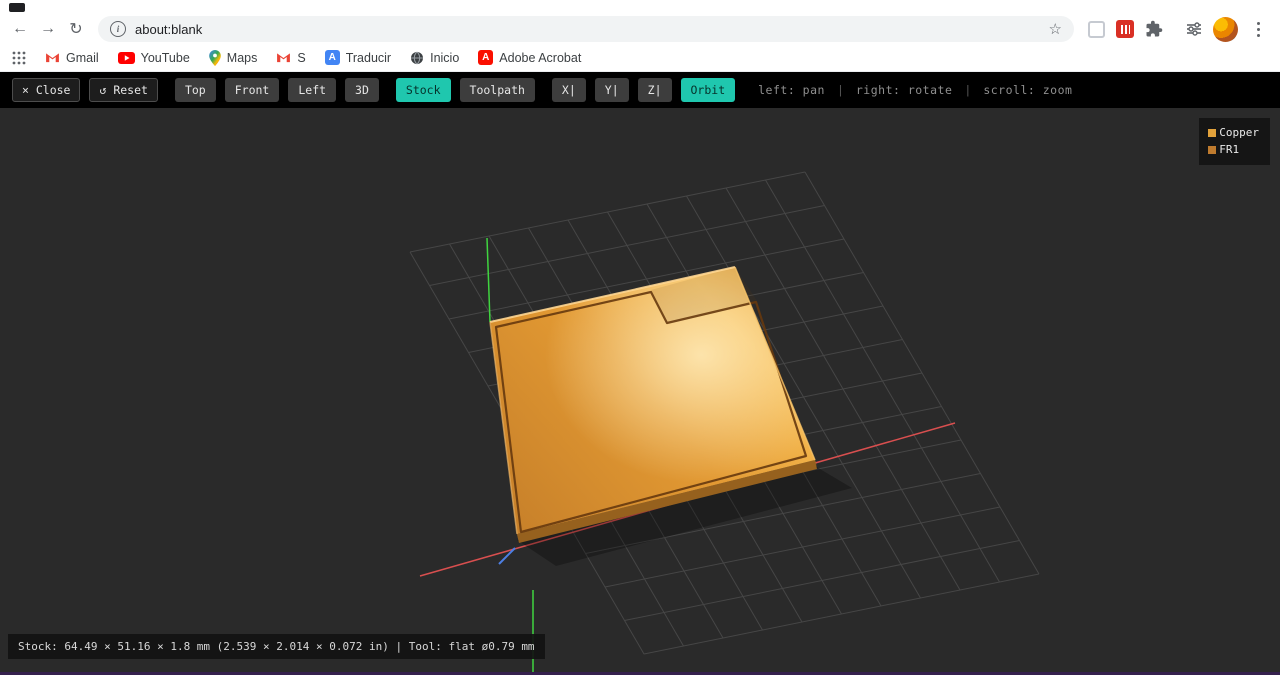  What do you see at coordinates (332, 57) in the screenshot?
I see `translate-icon: A` at bounding box center [332, 57].